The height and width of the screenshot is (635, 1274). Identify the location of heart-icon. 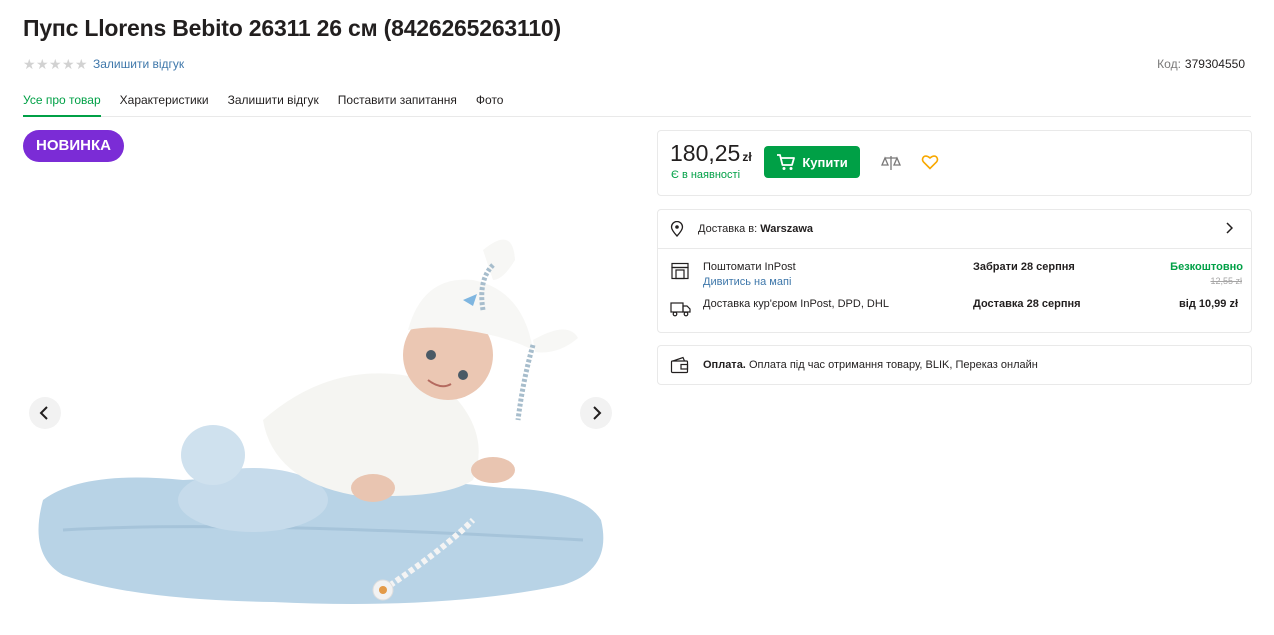
(930, 162).